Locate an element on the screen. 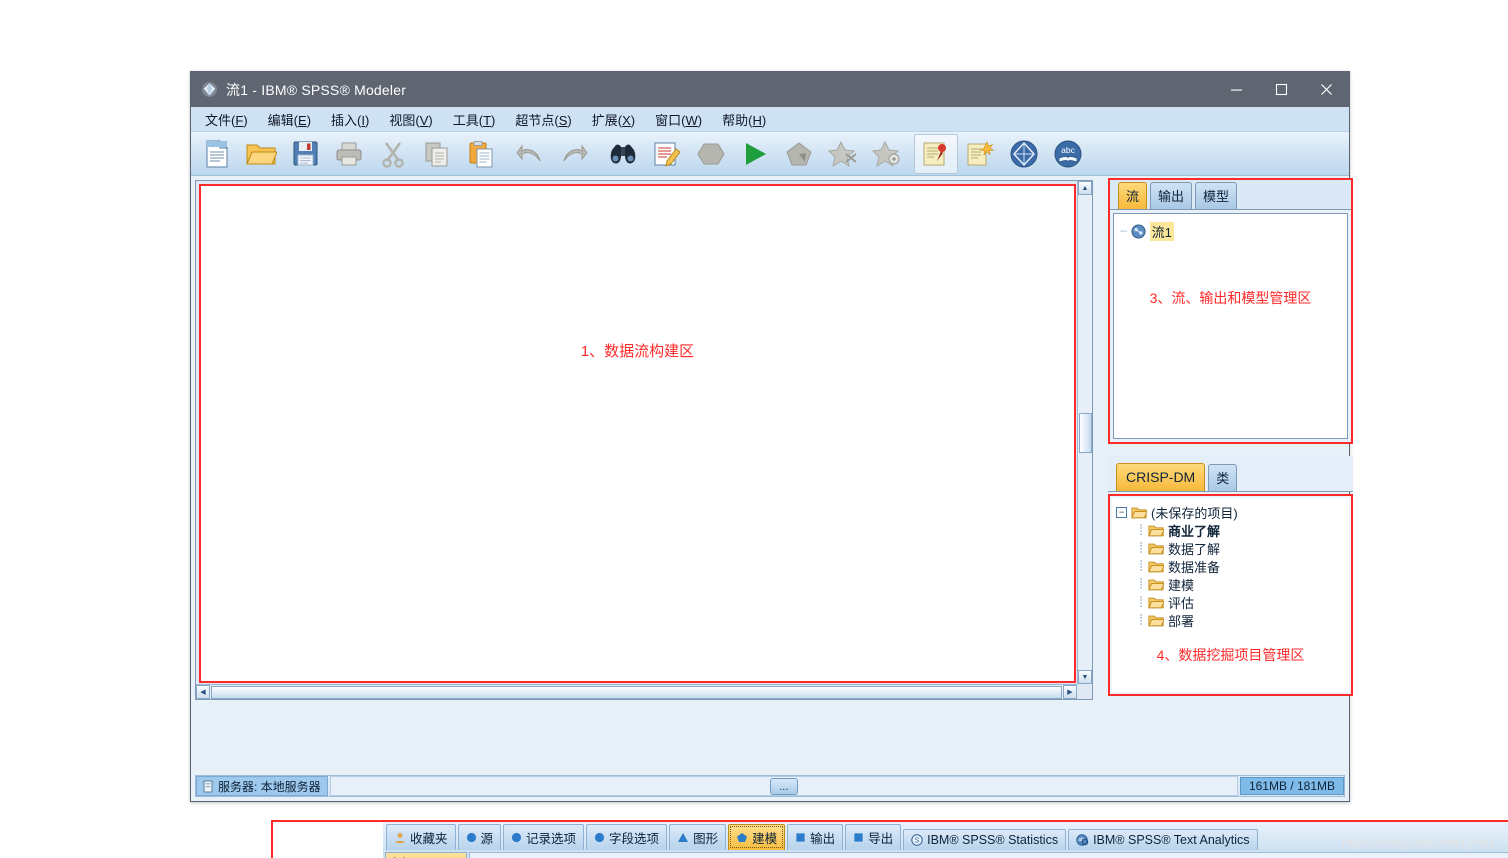 The height and width of the screenshot is (858, 1508). project-root-row: − (未保存的项目) is located at coordinates (1230, 512).